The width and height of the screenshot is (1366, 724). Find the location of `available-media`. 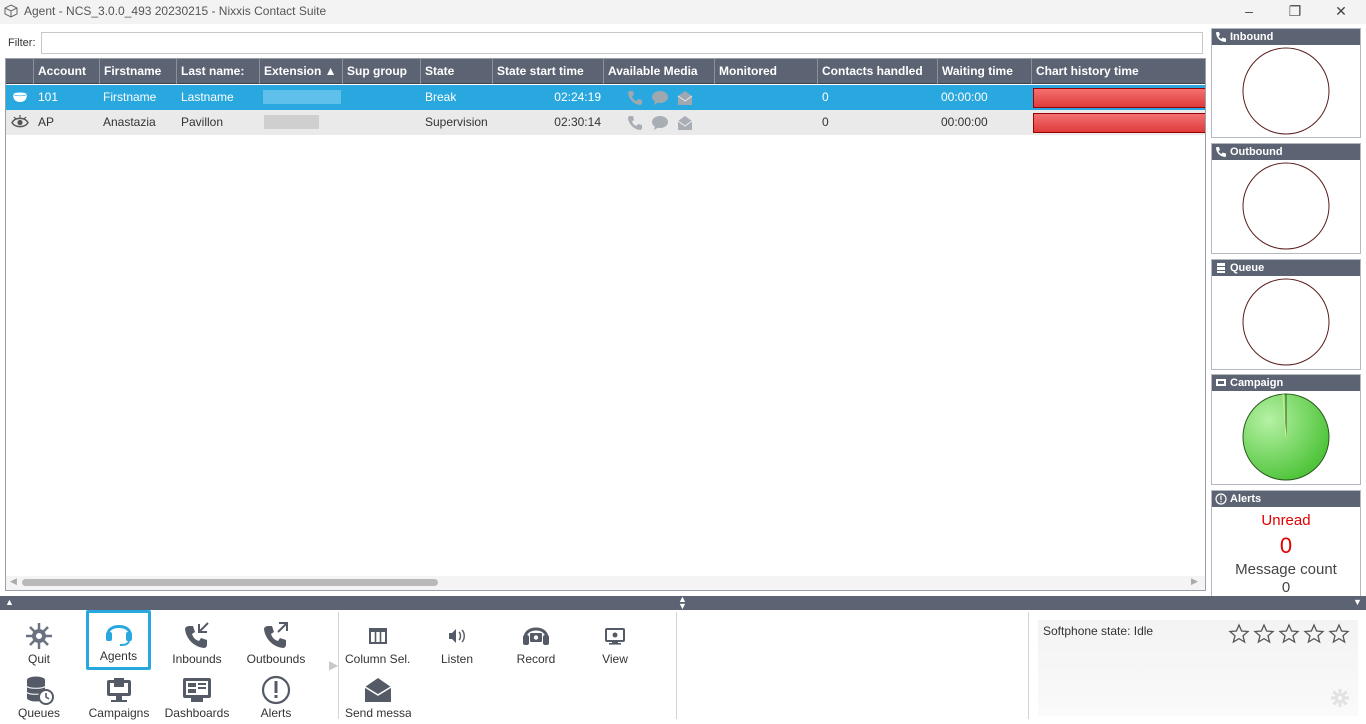

available-media is located at coordinates (666, 123).